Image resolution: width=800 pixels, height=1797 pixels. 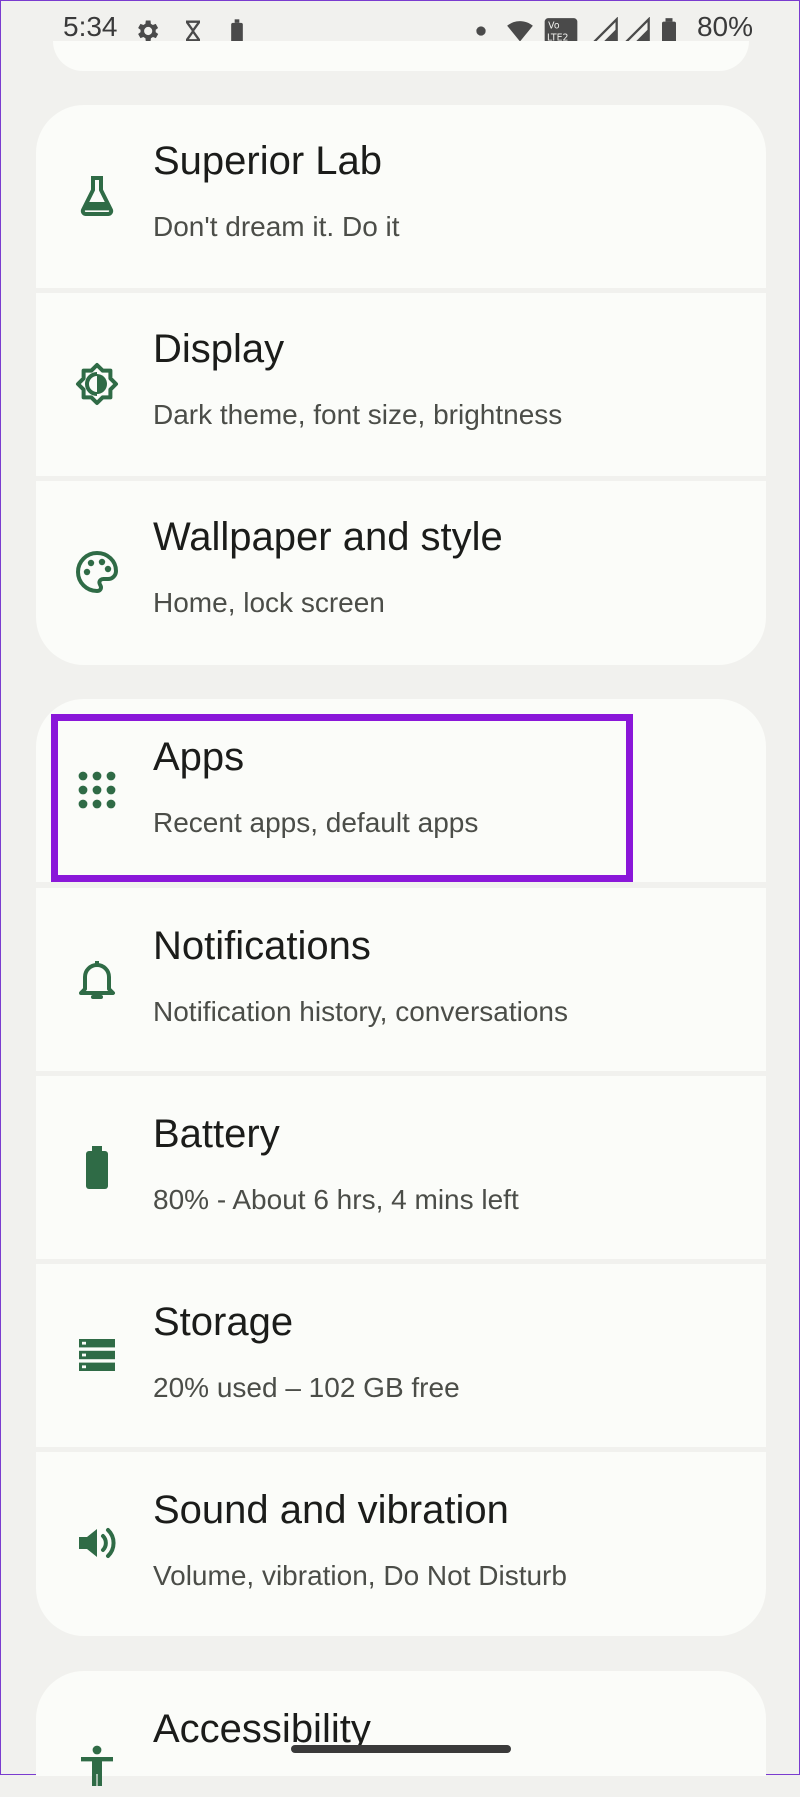 I want to click on settings-item-subtitle: Recent apps, default apps, so click(x=316, y=822).